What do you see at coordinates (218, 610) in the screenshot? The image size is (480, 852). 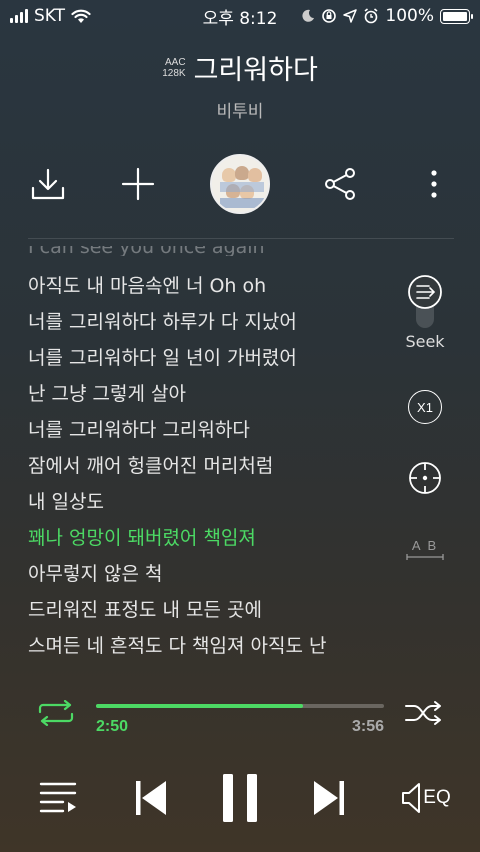 I see `lyric-line: 드리워진 표정도 내 모든 곳에` at bounding box center [218, 610].